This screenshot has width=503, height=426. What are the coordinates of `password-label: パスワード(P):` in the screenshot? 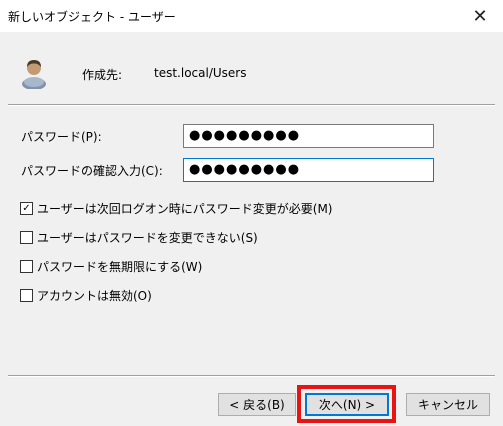 It's located at (61, 137).